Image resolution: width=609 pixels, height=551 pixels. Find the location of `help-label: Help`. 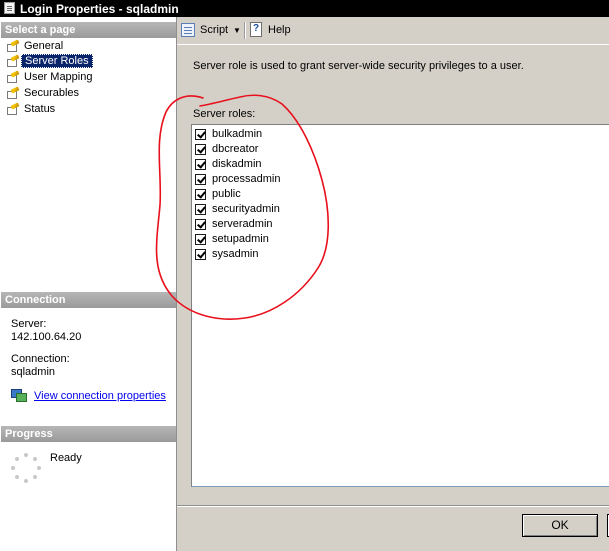

help-label: Help is located at coordinates (279, 30).